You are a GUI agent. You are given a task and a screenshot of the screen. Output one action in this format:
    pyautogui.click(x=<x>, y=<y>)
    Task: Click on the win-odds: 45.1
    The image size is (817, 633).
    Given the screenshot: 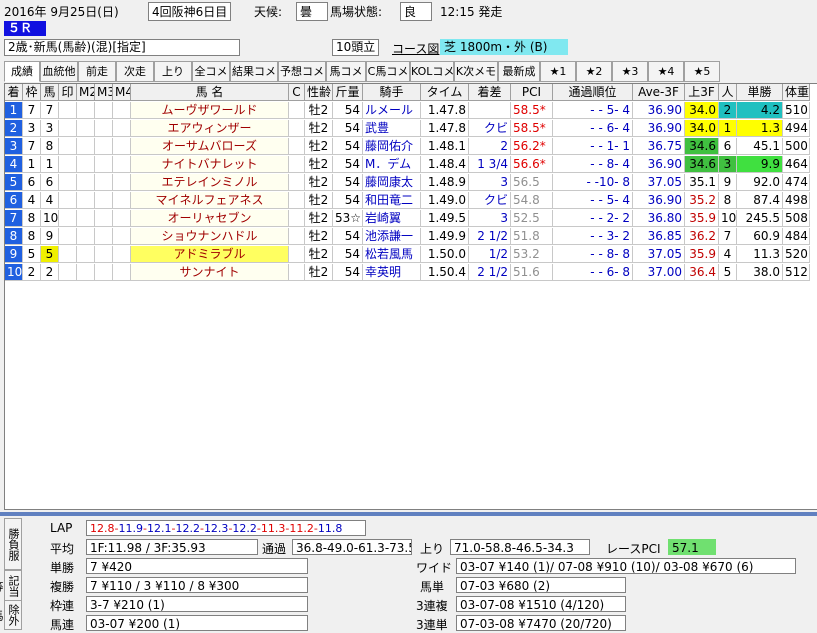 What is the action you would take?
    pyautogui.click(x=760, y=146)
    